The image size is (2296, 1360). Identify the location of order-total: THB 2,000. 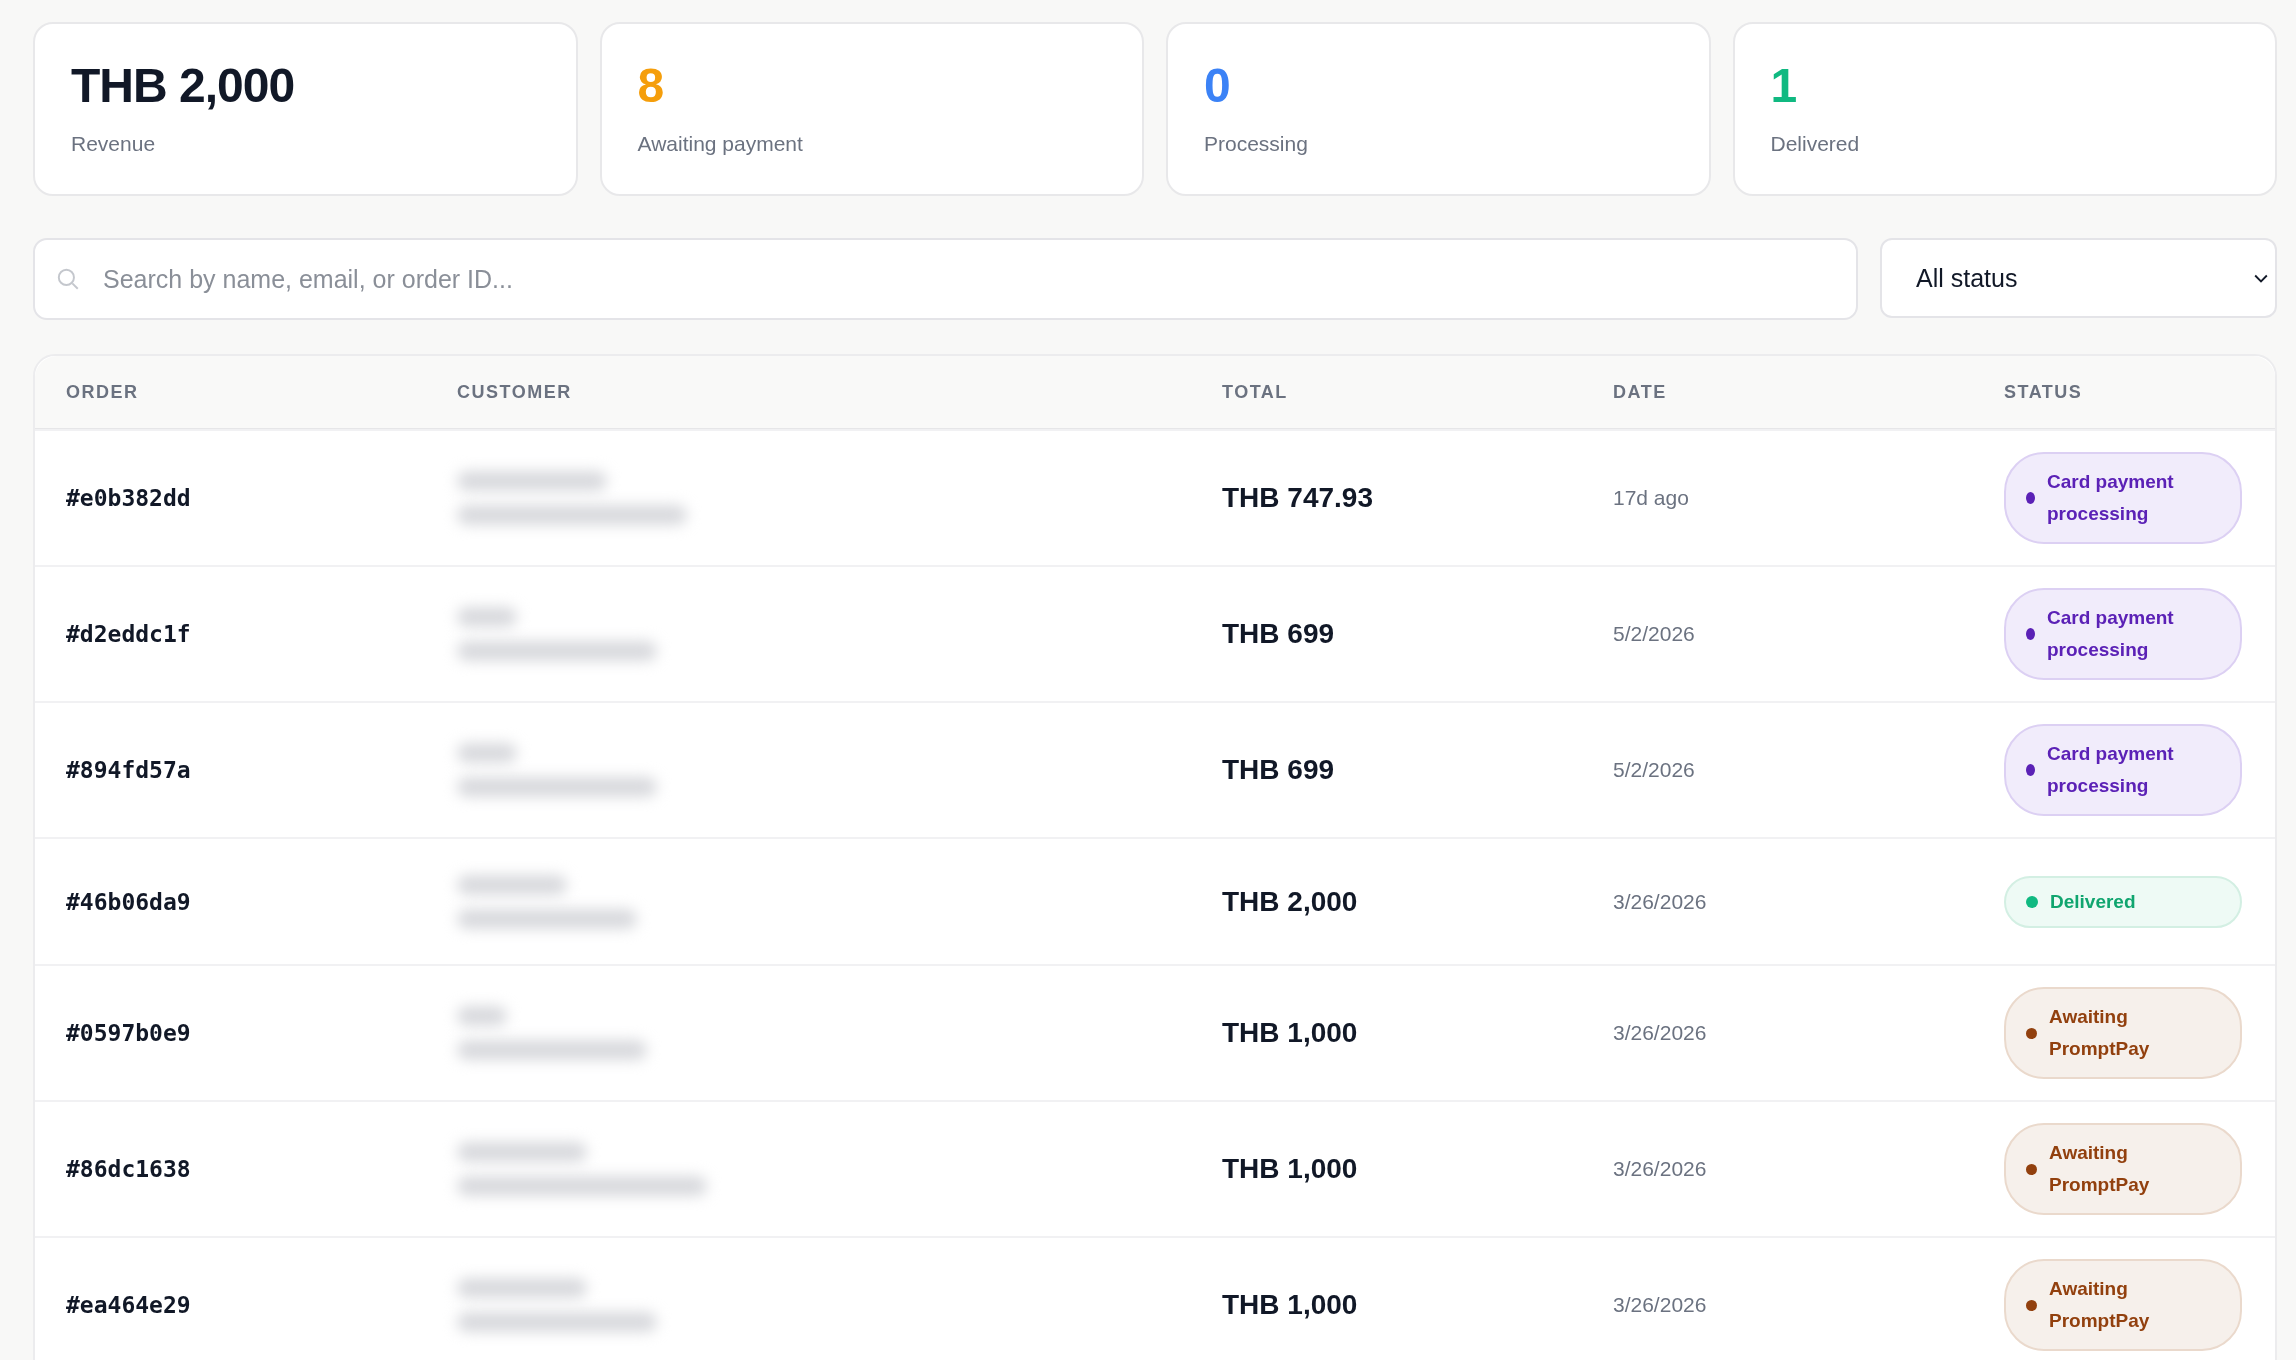
(1290, 901).